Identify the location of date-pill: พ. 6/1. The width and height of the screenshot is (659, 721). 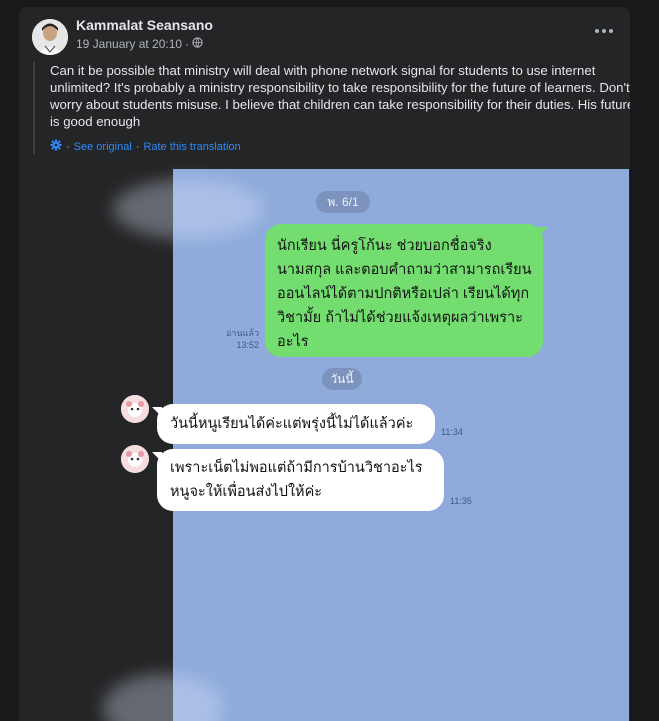
(343, 202).